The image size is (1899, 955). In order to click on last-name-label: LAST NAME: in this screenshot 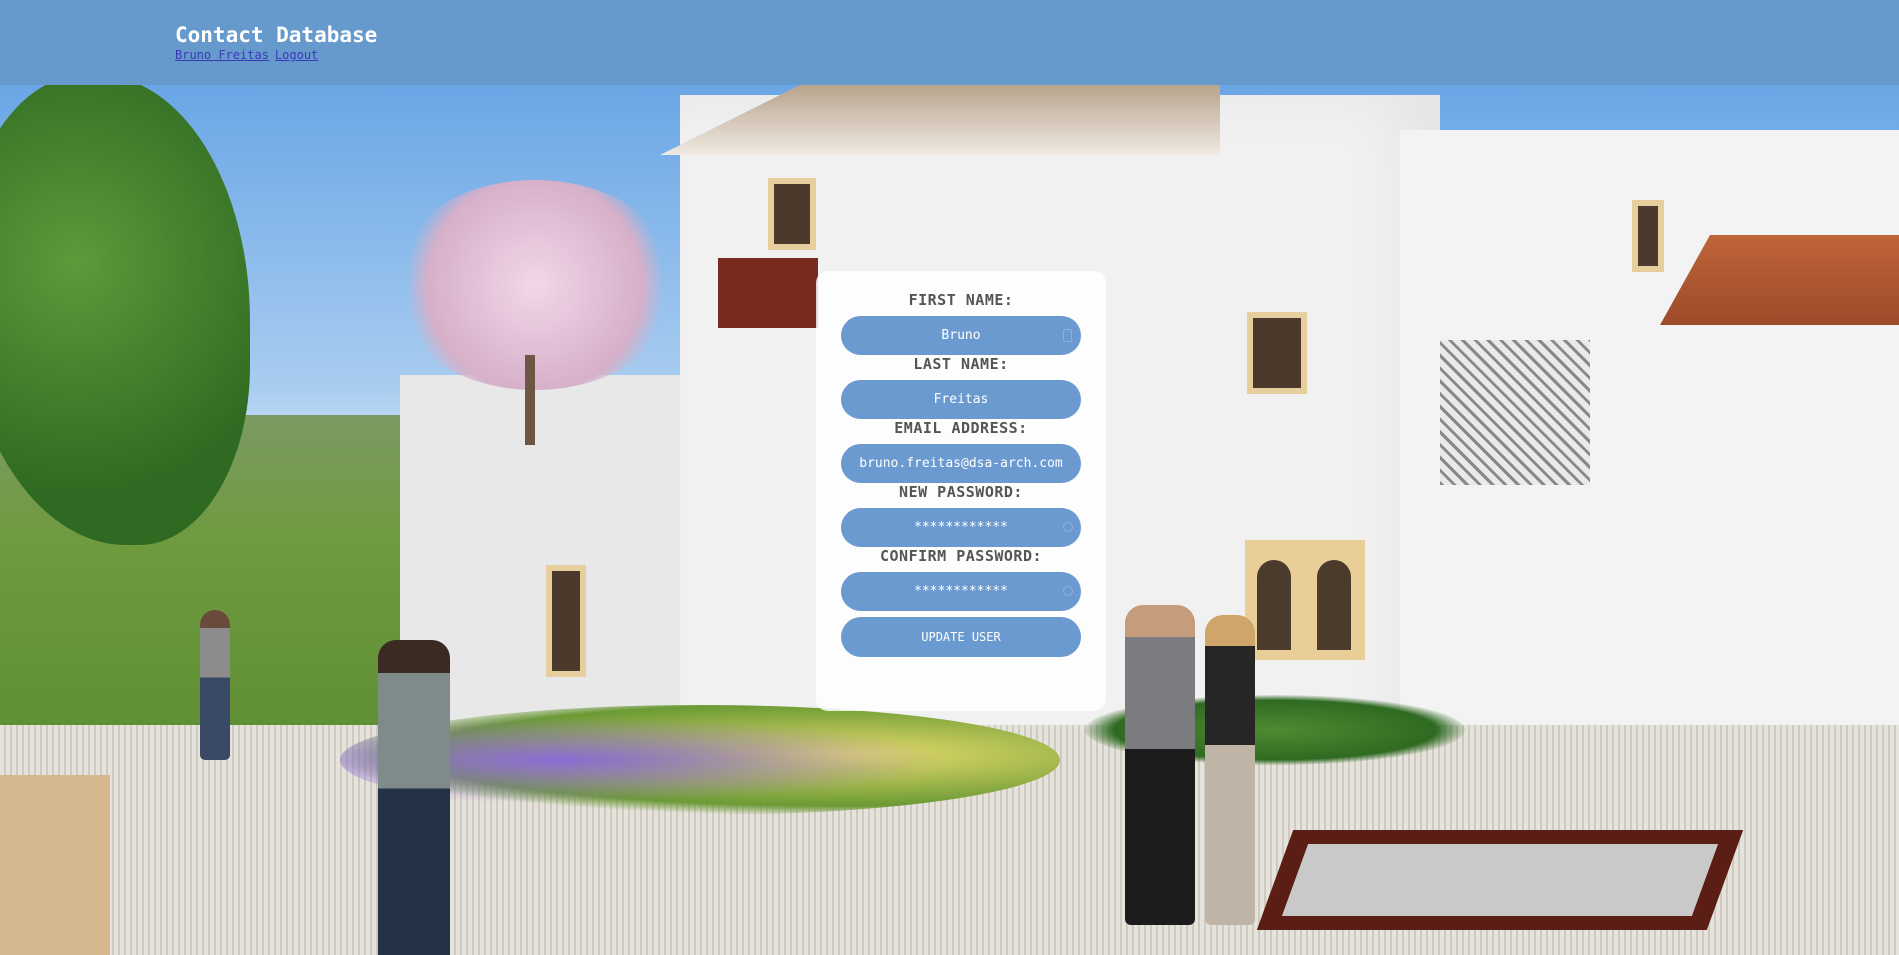, I will do `click(961, 364)`.